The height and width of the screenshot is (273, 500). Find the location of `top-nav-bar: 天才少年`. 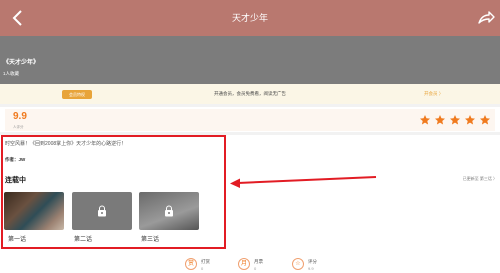

top-nav-bar: 天才少年 is located at coordinates (250, 18).